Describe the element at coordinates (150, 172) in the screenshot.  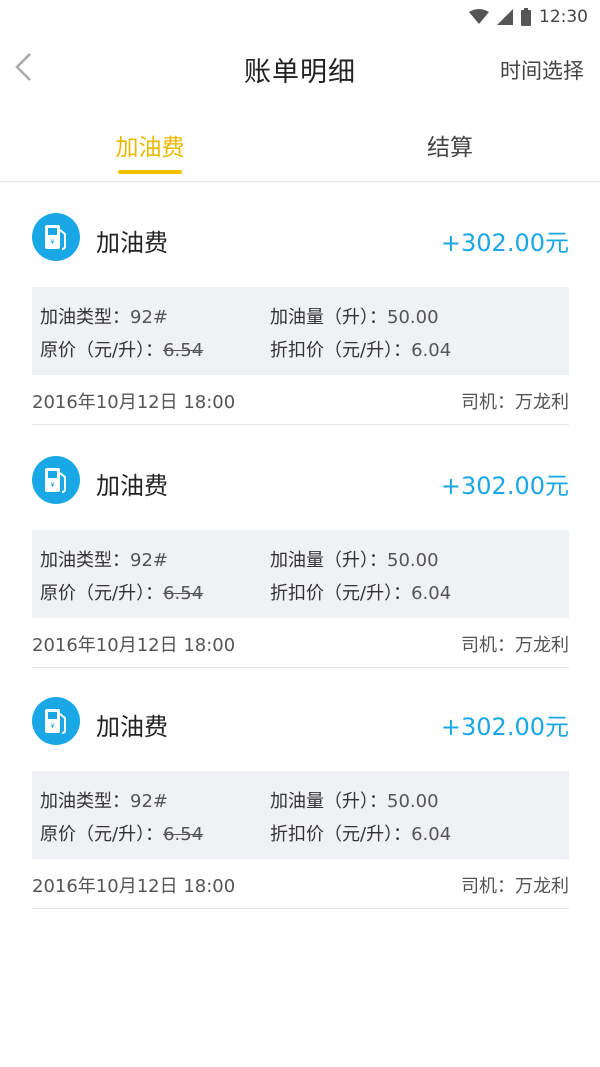
I see `tab-active-indicator` at that location.